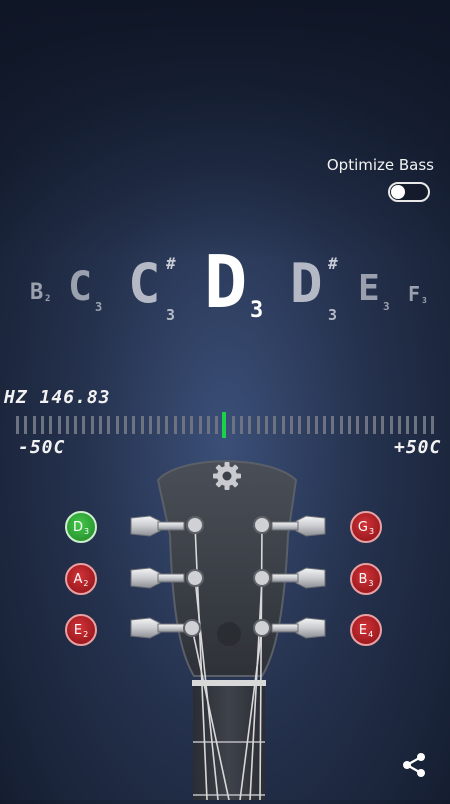 The height and width of the screenshot is (804, 450). I want to click on string-note: D, so click(77, 527).